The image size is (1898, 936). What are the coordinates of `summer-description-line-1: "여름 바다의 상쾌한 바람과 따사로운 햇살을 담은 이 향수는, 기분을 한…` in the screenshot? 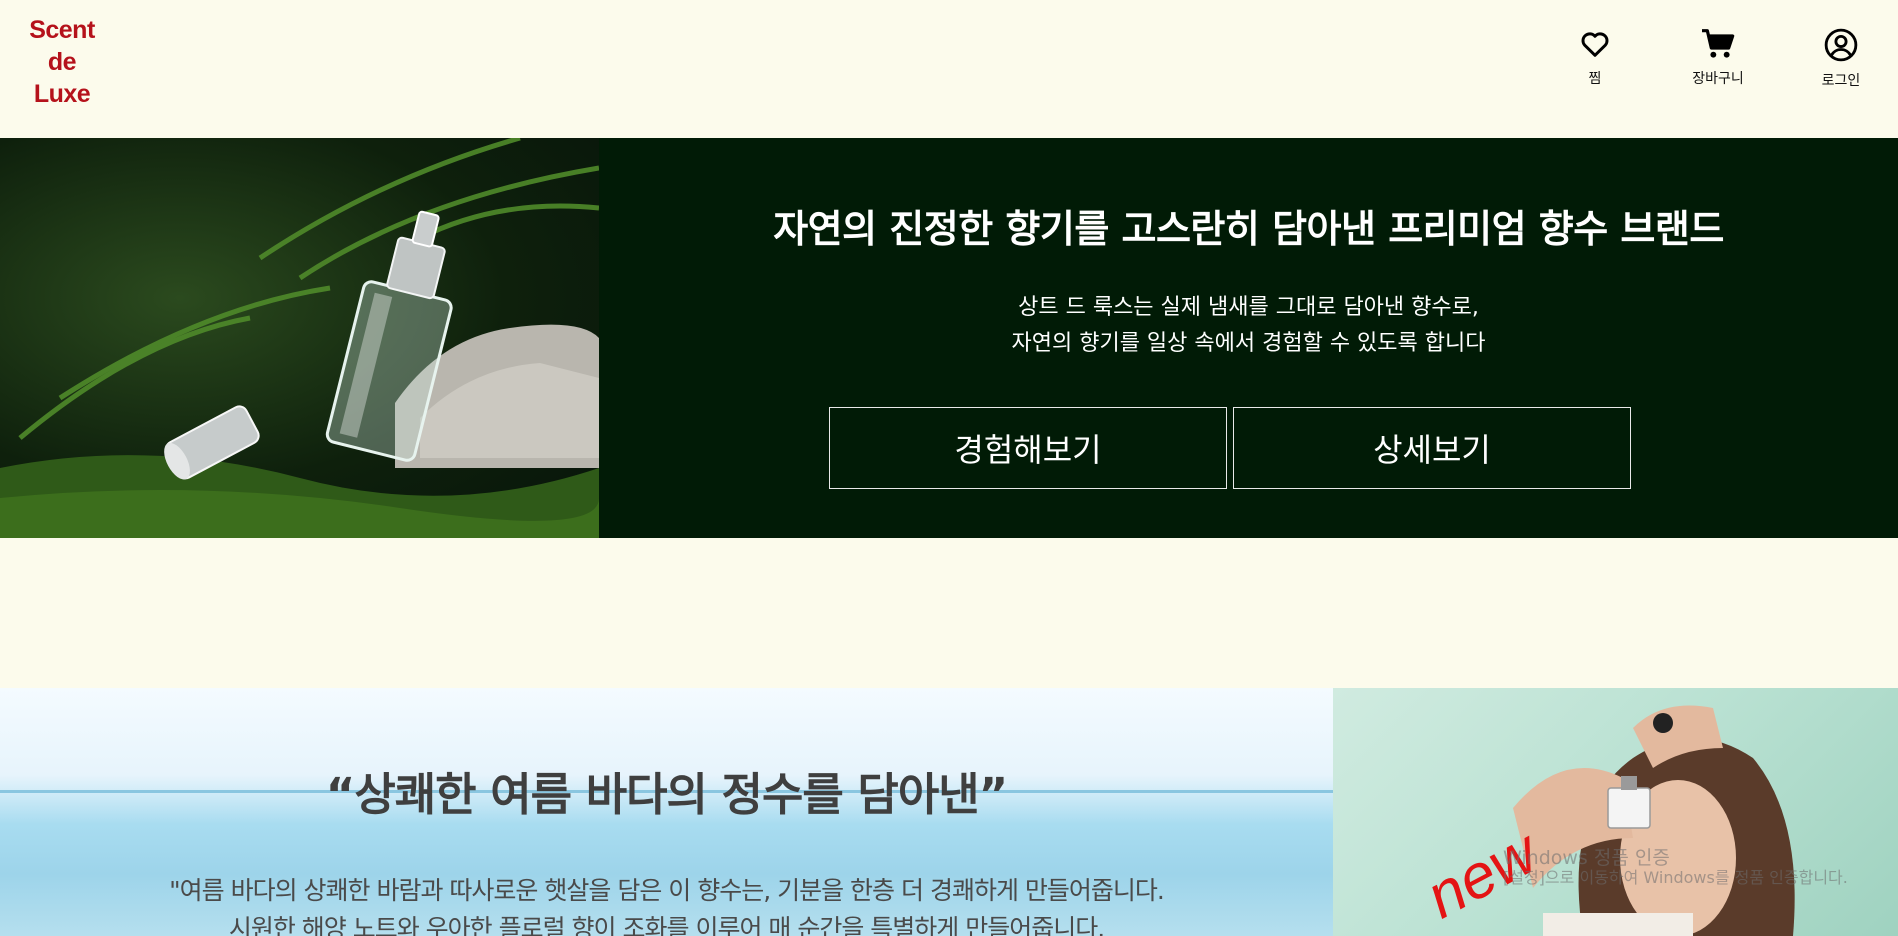 It's located at (667, 890).